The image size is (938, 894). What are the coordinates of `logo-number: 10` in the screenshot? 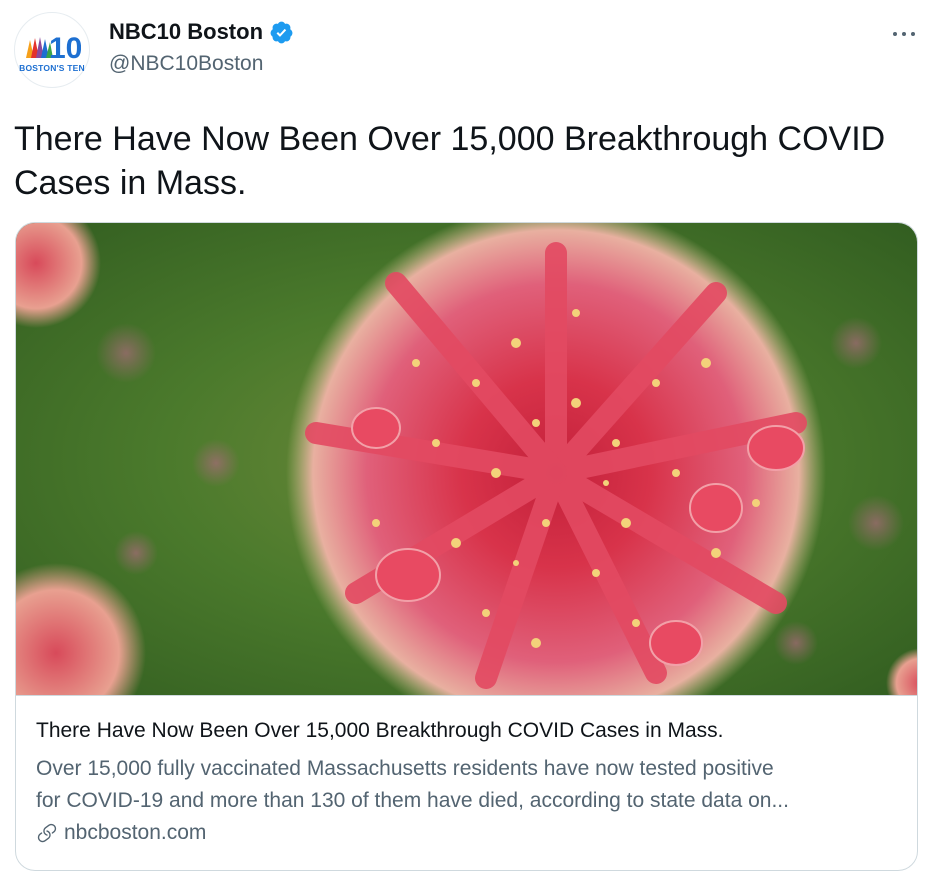 It's located at (65, 47).